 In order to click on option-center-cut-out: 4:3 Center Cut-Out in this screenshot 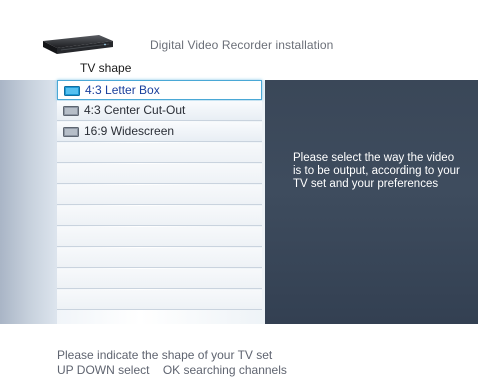, I will do `click(159, 111)`.